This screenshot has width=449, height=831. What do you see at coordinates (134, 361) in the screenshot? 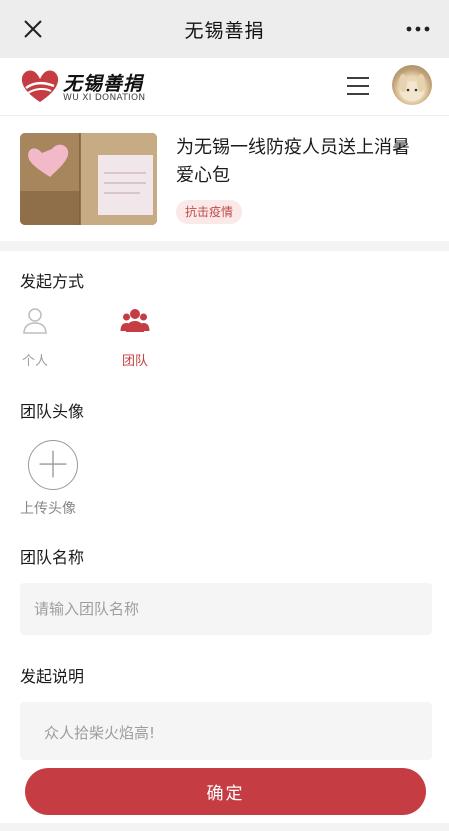
I see `option-team-label: 团队` at bounding box center [134, 361].